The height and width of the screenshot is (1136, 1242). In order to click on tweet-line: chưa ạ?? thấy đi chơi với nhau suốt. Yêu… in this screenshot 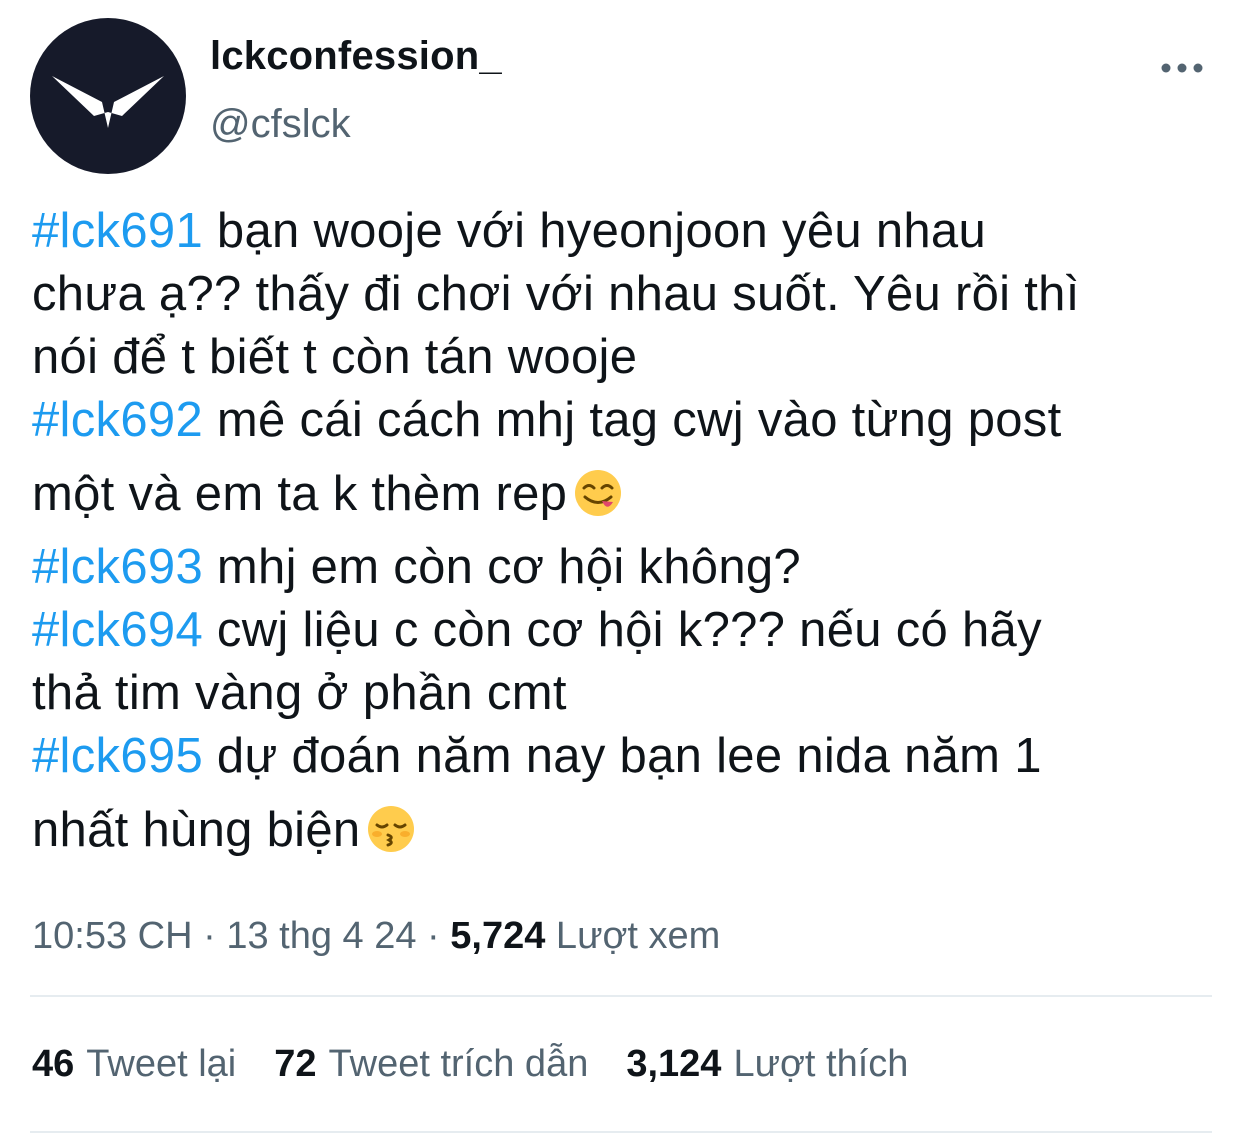, I will do `click(632, 294)`.